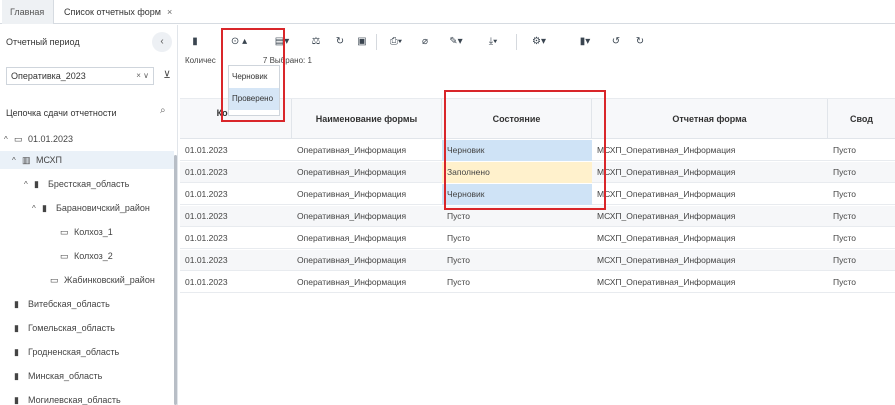 Image resolution: width=895 pixels, height=405 pixels. I want to click on tree-item-zhabinka: ▭ Жабинковский_район, so click(112, 280).